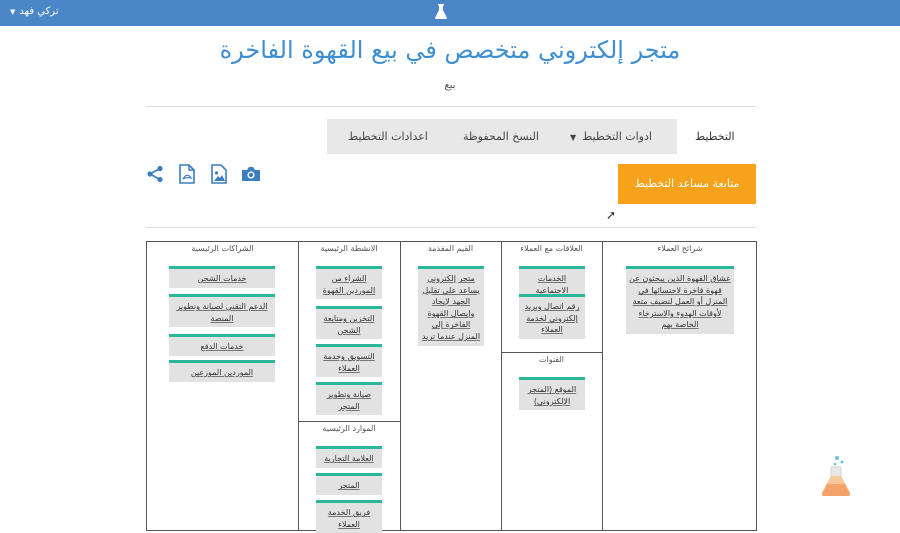 The height and width of the screenshot is (533, 900). Describe the element at coordinates (680, 248) in the screenshot. I see `section-title: شرائح العملاء` at that location.